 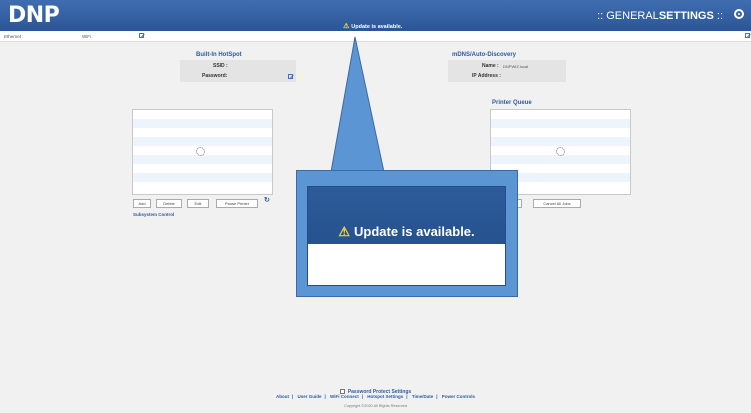 What do you see at coordinates (309, 396) in the screenshot?
I see `footer-link-user-guide: User Guide` at bounding box center [309, 396].